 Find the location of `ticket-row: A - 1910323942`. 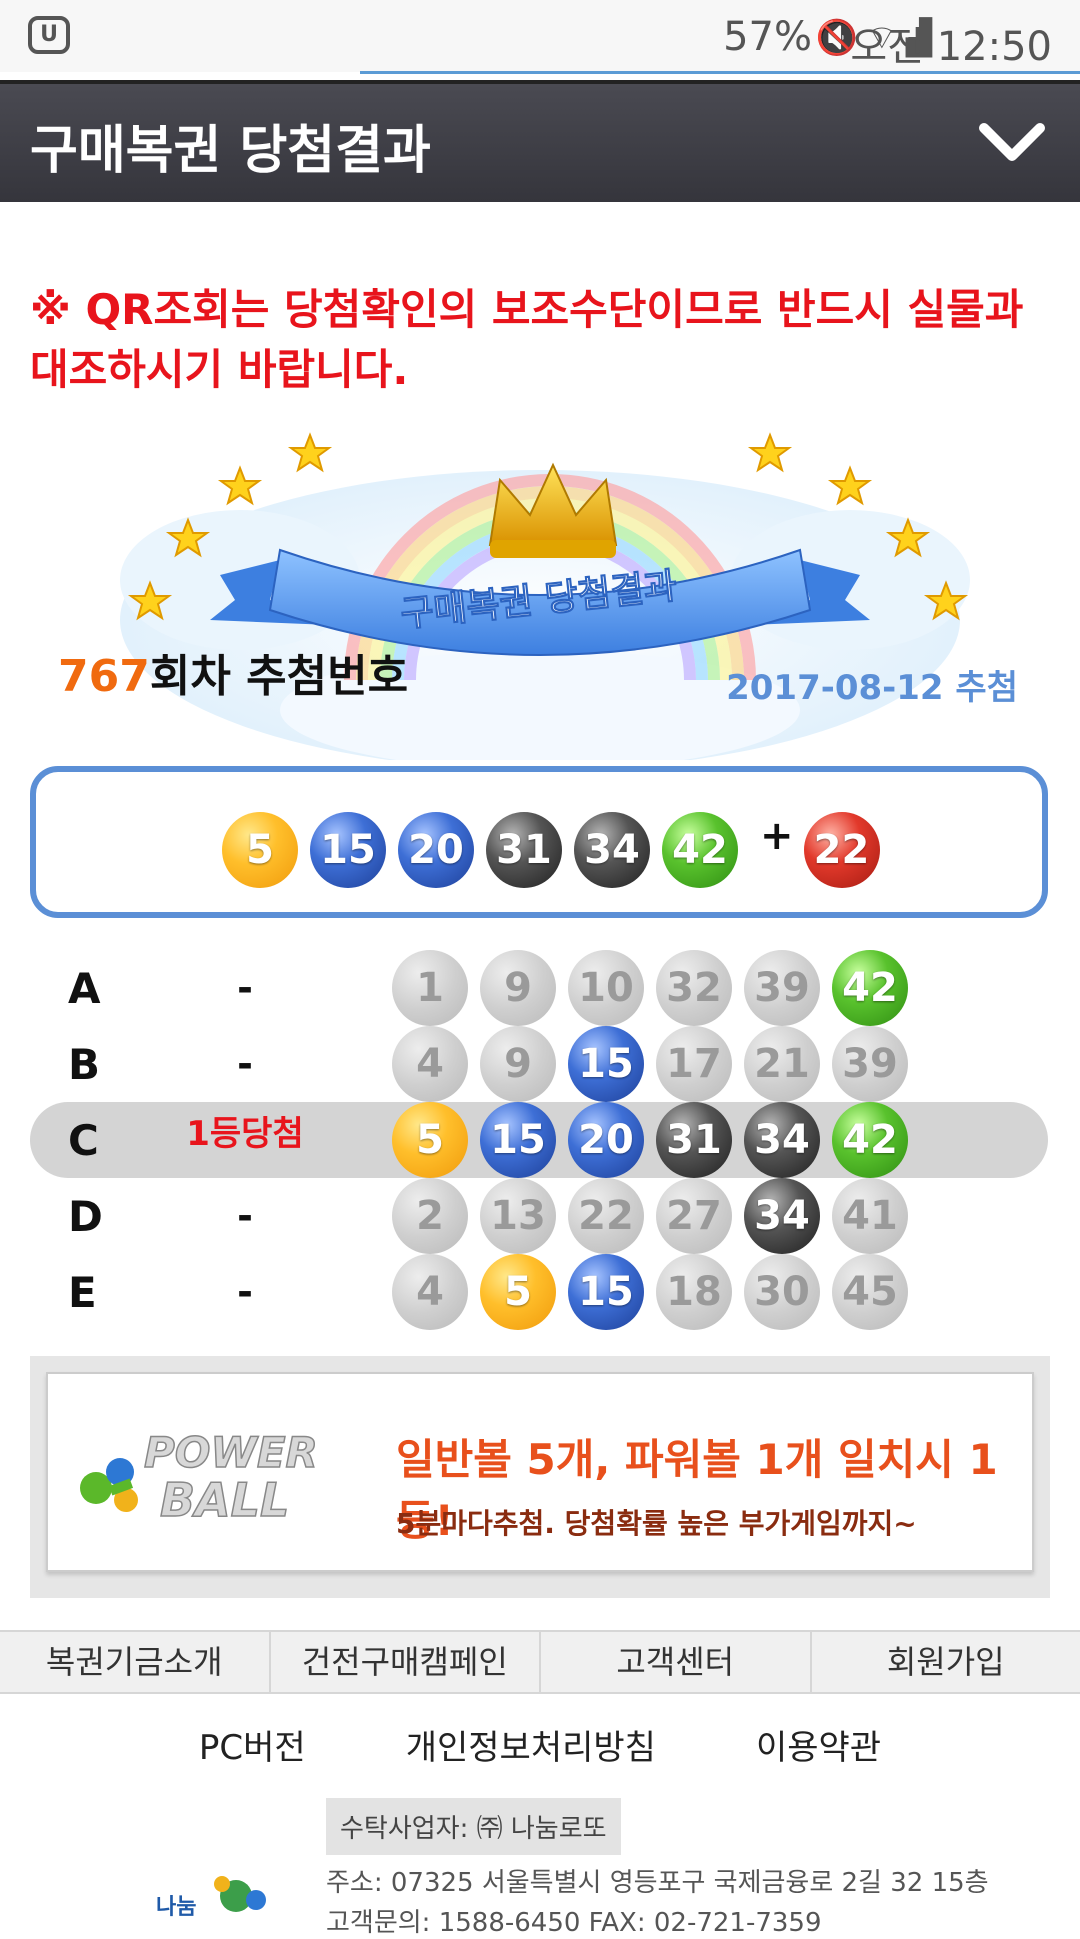

ticket-row: A - 1910323942 is located at coordinates (539, 988).